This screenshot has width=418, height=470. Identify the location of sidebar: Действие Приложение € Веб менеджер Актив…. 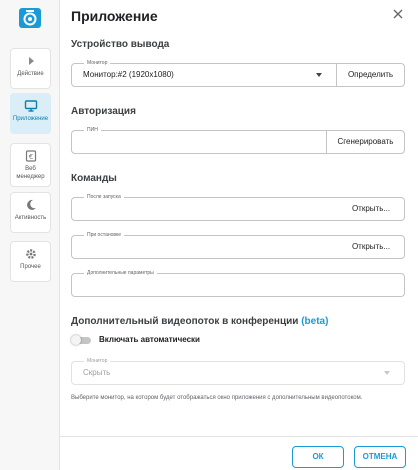
(30, 235).